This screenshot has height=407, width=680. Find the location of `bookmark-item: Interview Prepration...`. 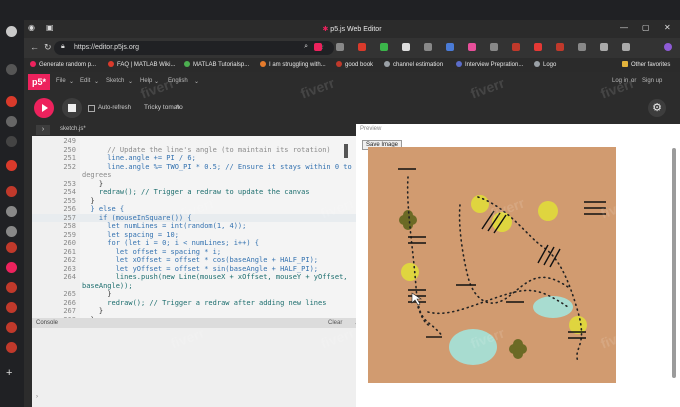

bookmark-item: Interview Prepration... is located at coordinates (489, 64).